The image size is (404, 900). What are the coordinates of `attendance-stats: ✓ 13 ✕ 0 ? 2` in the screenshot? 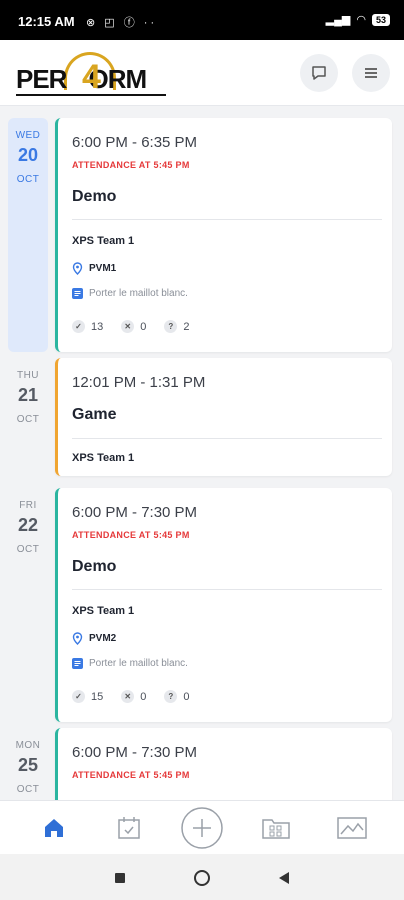 It's located at (140, 326).